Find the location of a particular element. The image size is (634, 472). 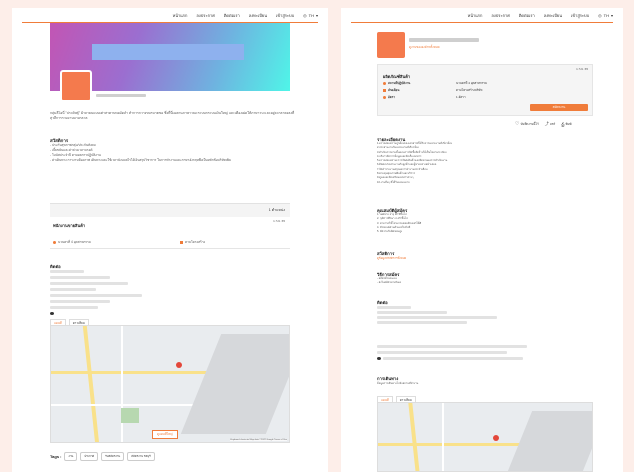

contact-lines is located at coordinates (492, 352).